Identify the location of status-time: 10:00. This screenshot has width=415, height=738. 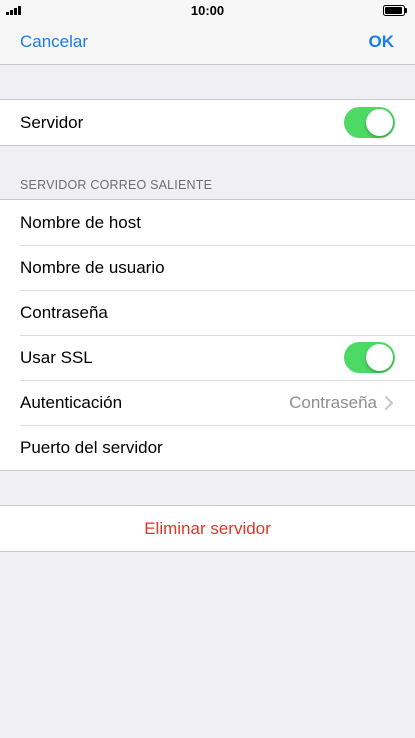
(207, 10).